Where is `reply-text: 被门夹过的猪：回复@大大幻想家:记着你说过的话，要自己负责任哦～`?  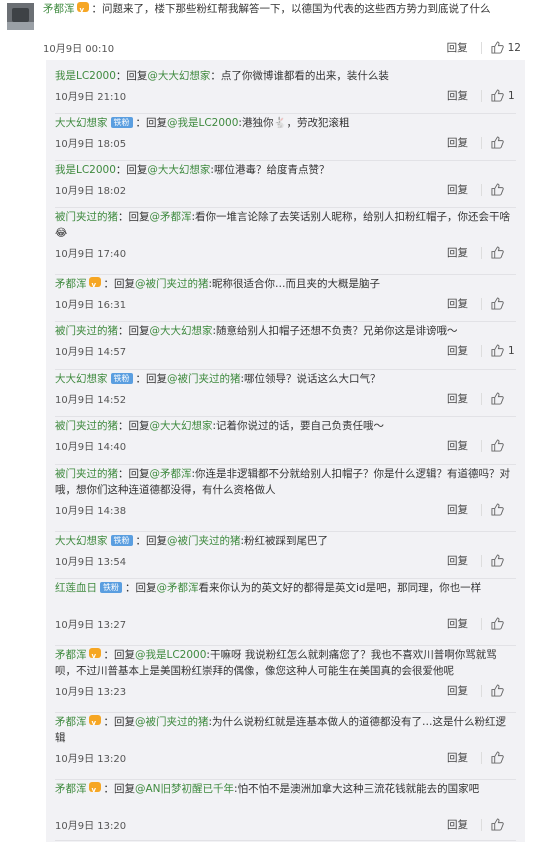
reply-text: 被门夹过的猪：回复@大大幻想家:记着你说过的话，要自己负责任哦～ is located at coordinates (283, 426).